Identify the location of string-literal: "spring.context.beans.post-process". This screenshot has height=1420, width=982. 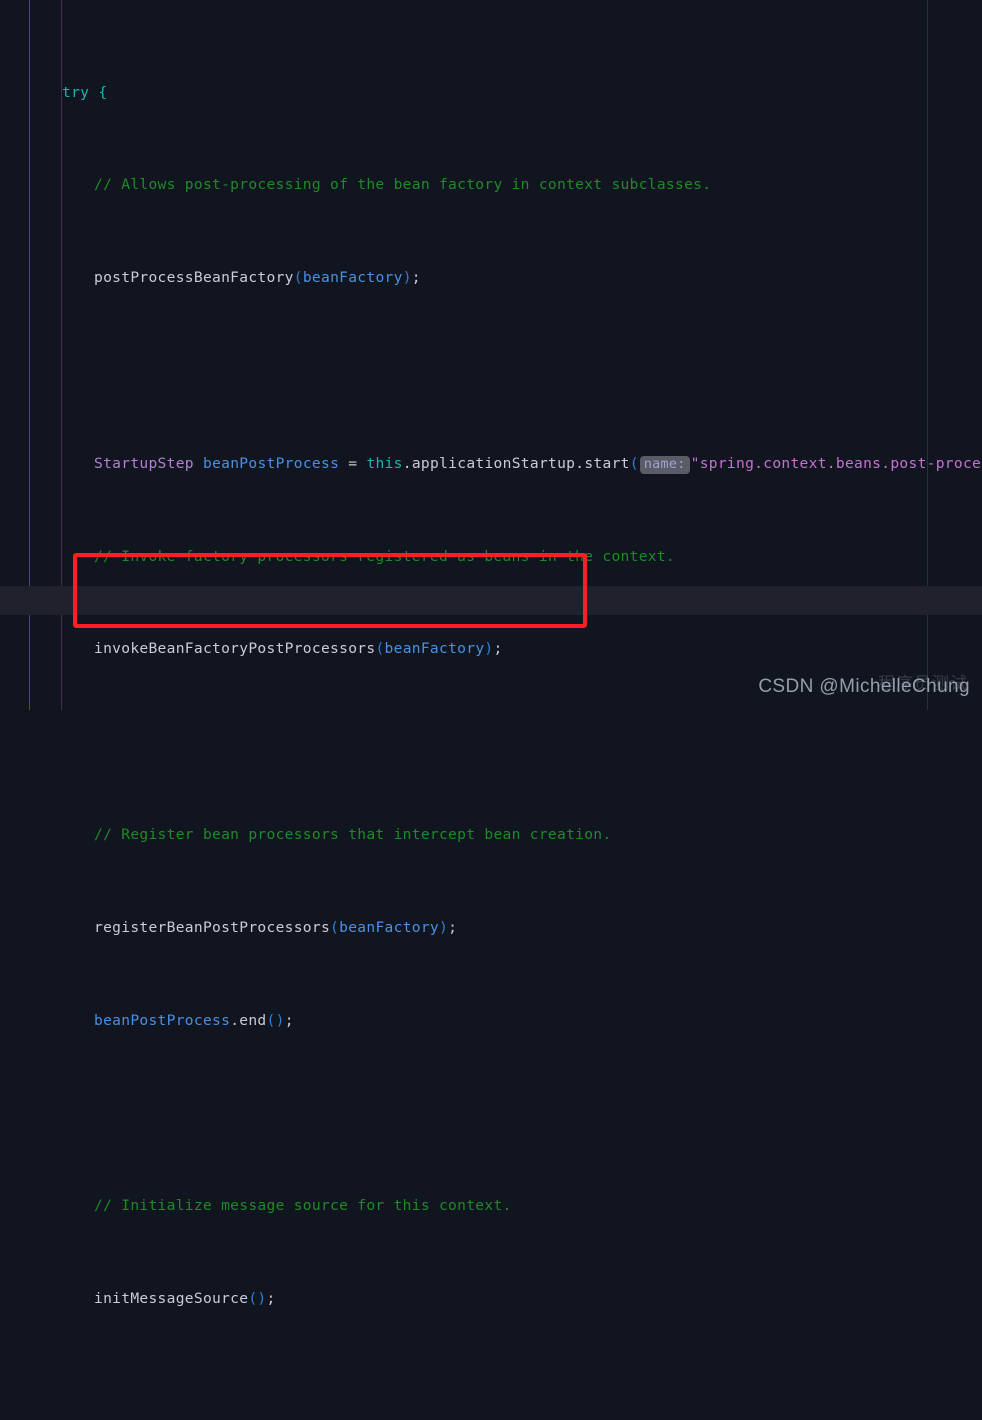
(836, 463).